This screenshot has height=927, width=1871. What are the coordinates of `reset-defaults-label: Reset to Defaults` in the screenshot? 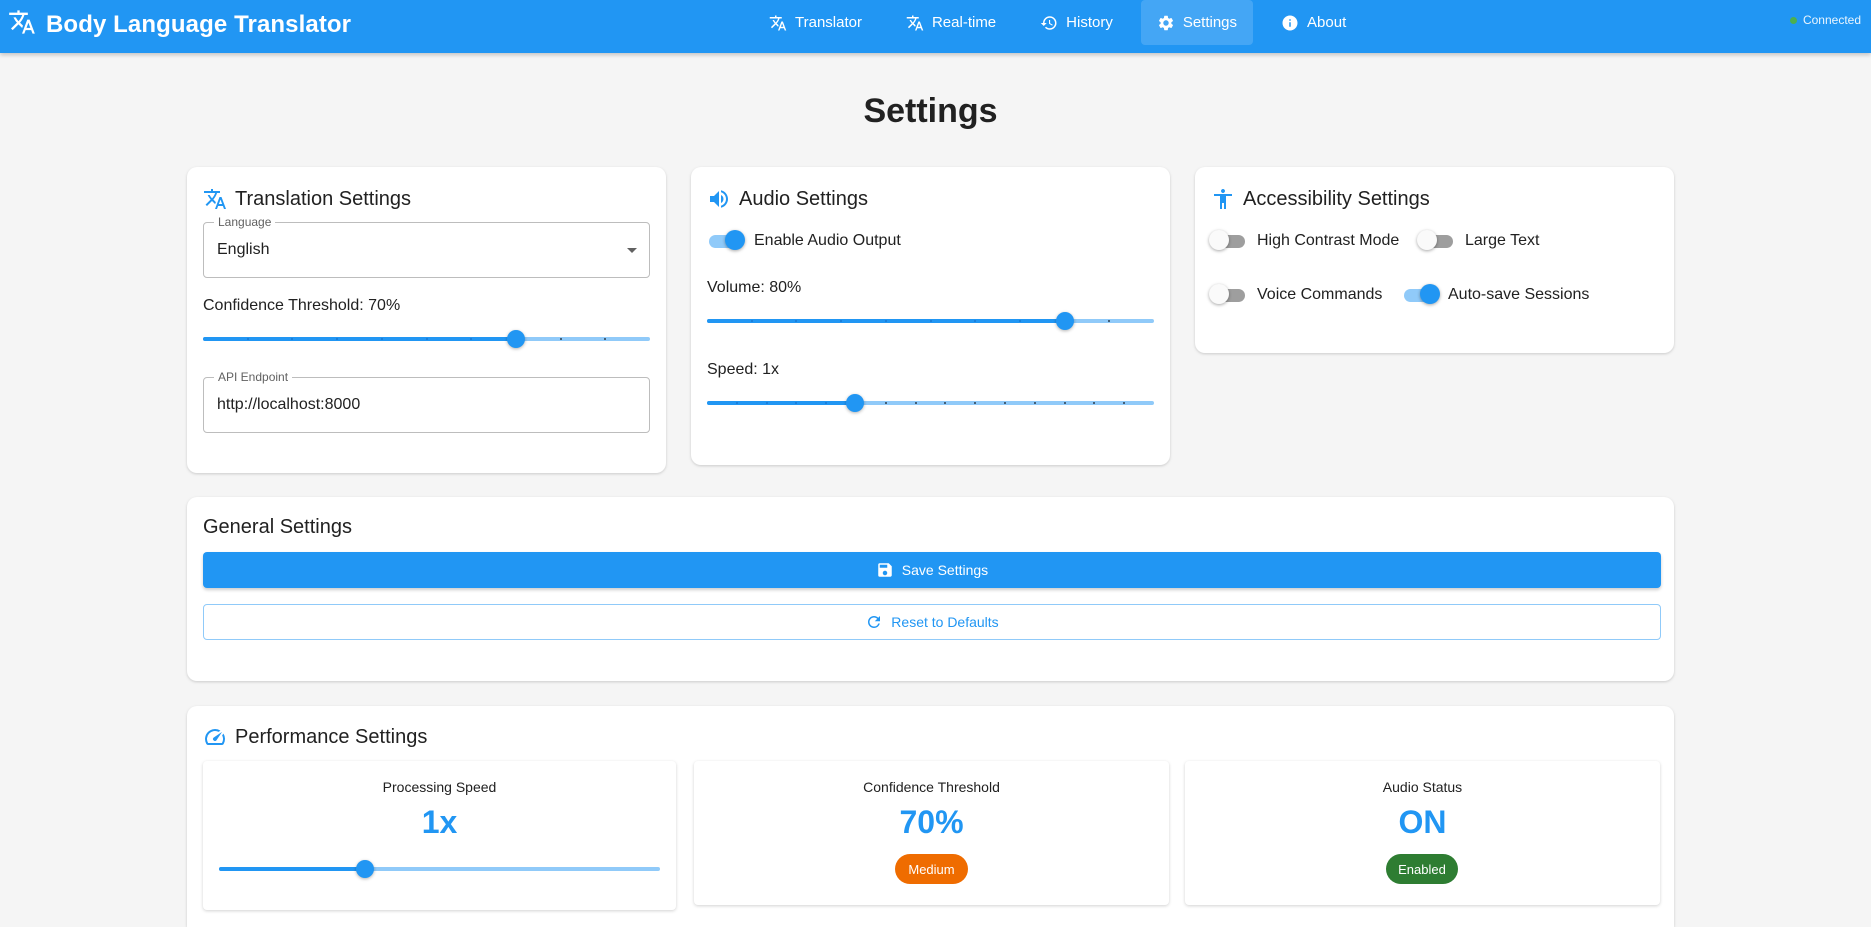 It's located at (945, 622).